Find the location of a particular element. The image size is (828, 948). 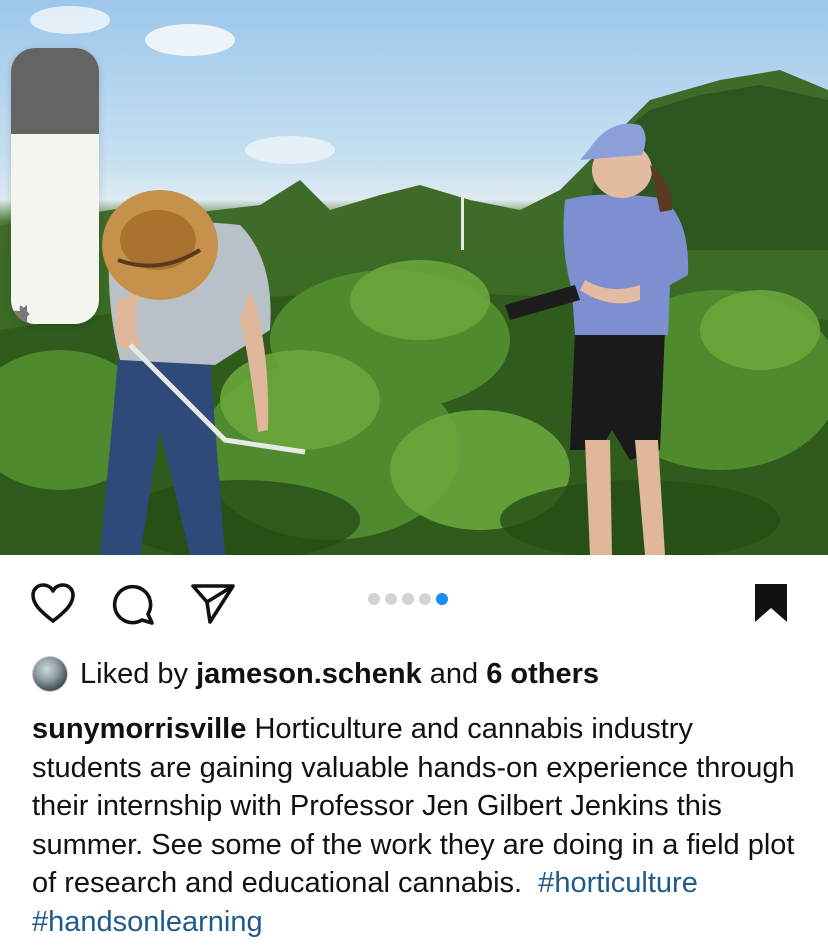

volume-hud is located at coordinates (55, 186).